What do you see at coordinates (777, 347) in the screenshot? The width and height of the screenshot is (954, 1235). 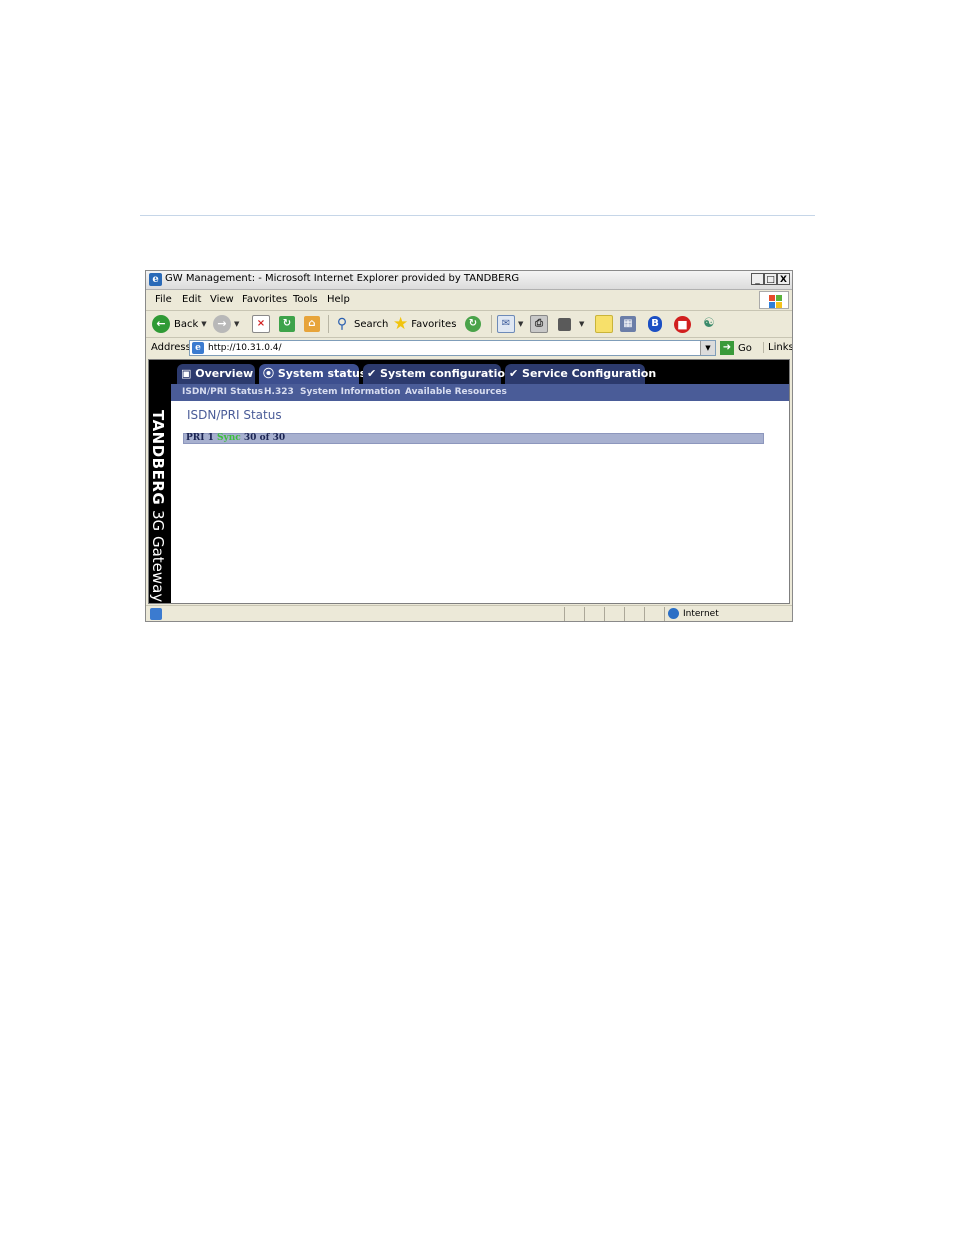 I see `links-button: Links` at bounding box center [777, 347].